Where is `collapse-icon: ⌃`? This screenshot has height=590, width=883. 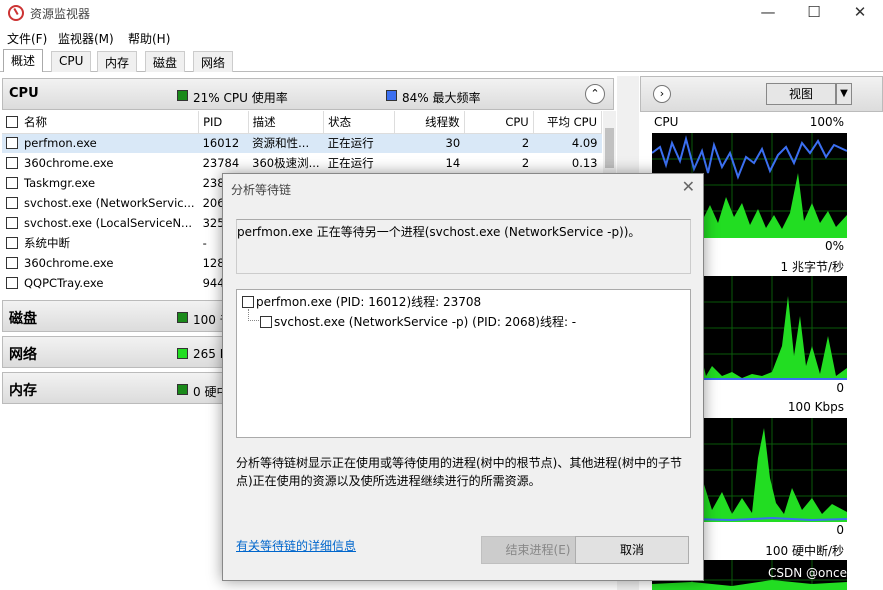 collapse-icon: ⌃ is located at coordinates (595, 94).